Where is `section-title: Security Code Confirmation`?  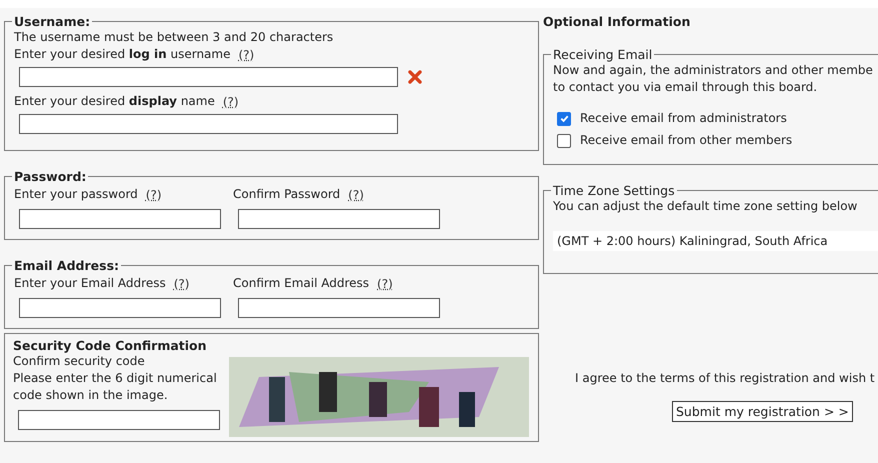 section-title: Security Code Confirmation is located at coordinates (110, 345).